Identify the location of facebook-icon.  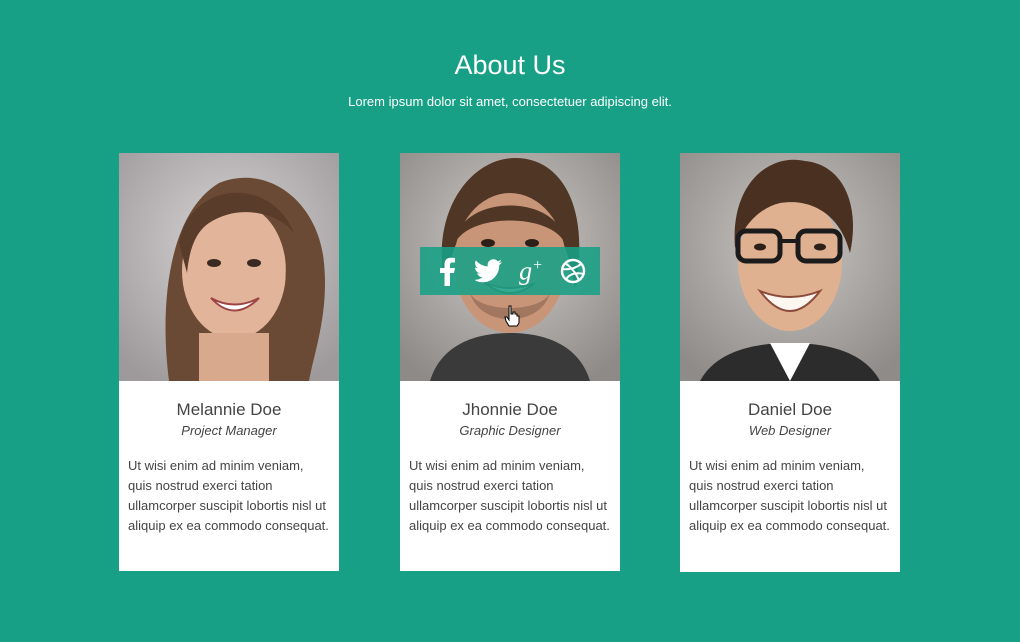
(447, 271).